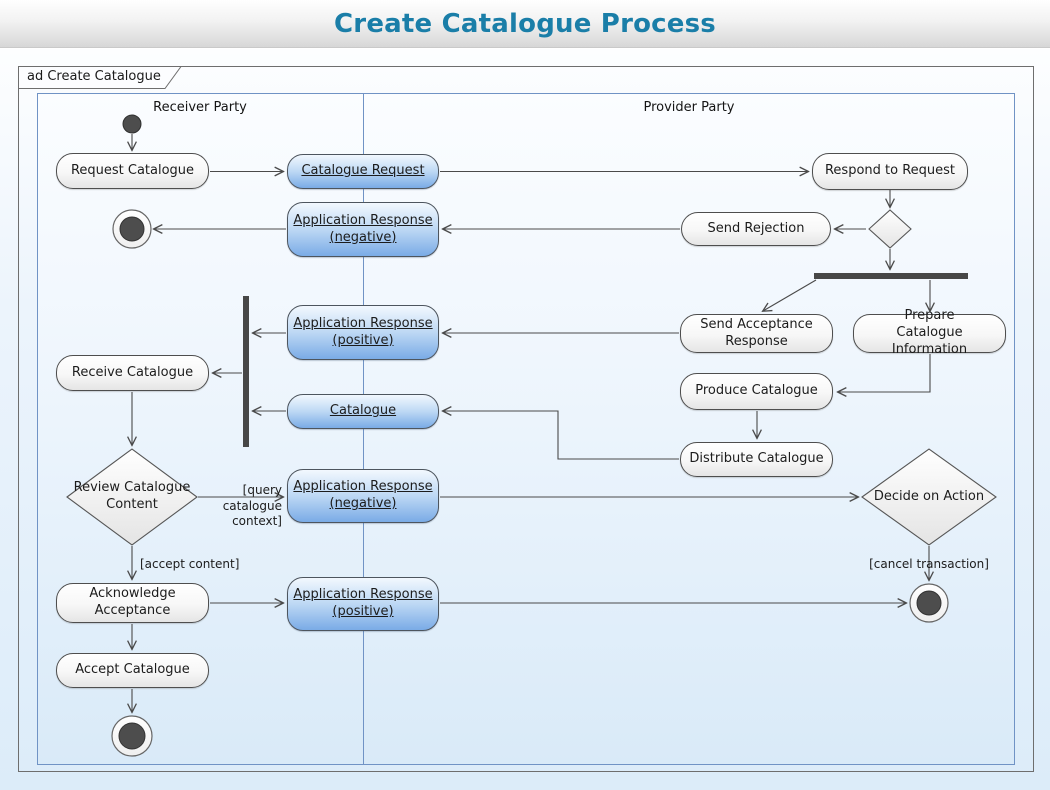 The width and height of the screenshot is (1050, 790). I want to click on activity-label: Acknowledge Acceptance, so click(132, 602).